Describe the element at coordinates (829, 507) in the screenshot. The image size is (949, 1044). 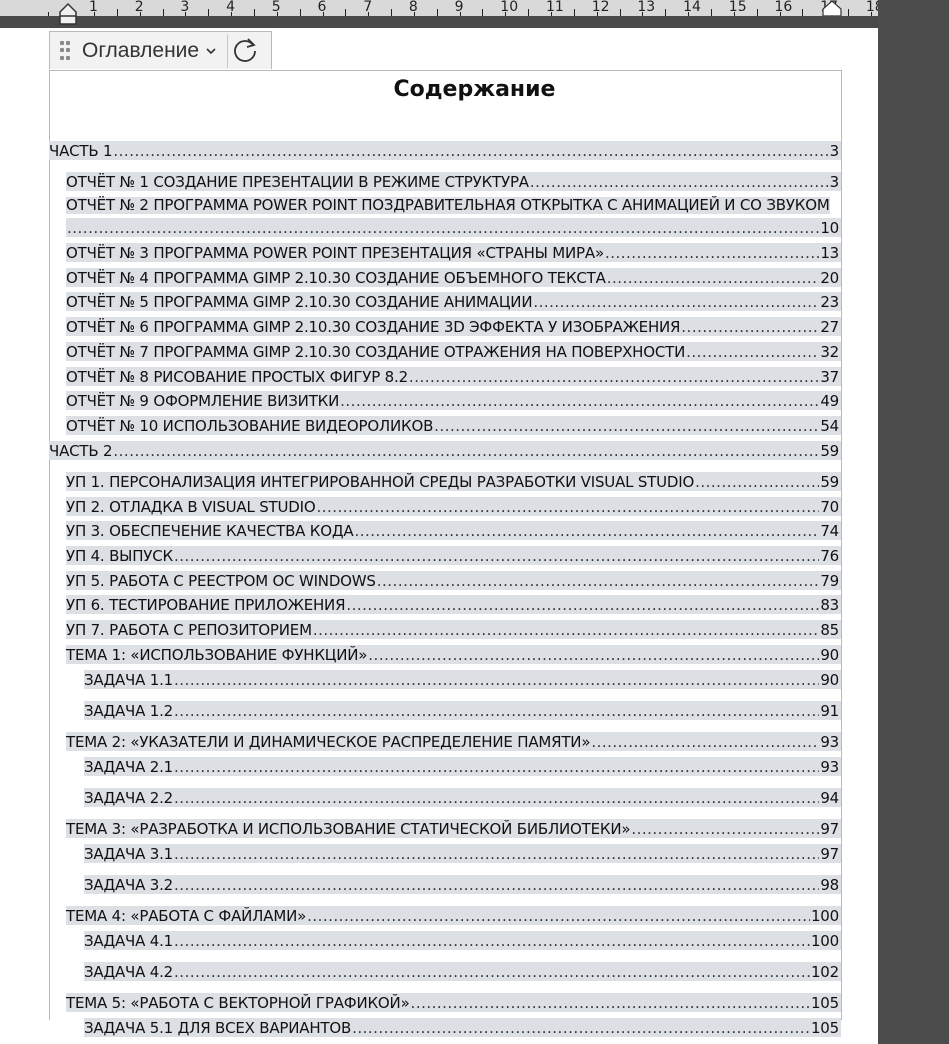
I see `toc-entry-page: 70` at that location.